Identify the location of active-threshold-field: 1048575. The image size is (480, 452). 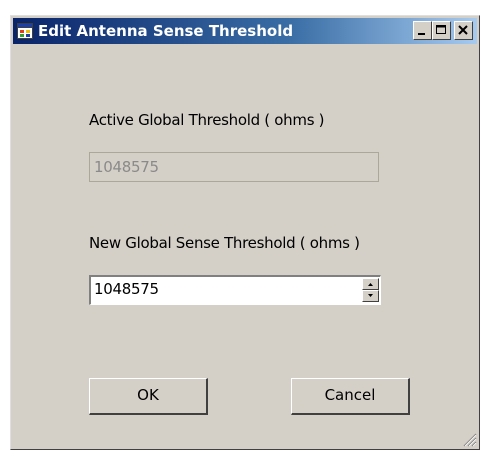
(234, 167).